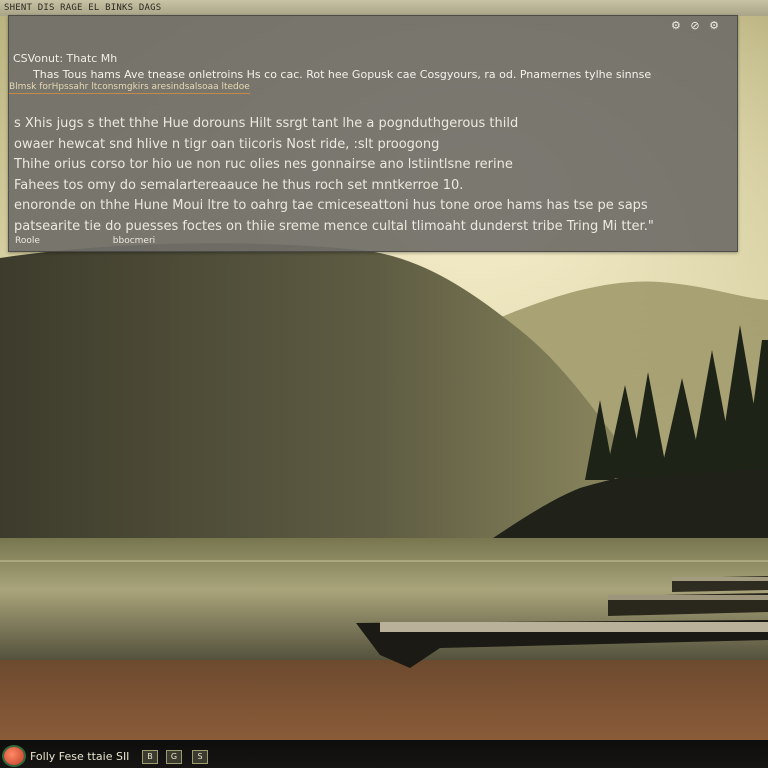 This screenshot has height=768, width=768. I want to click on panel-header-controls: ⚙ ⊘ ⚙, so click(692, 25).